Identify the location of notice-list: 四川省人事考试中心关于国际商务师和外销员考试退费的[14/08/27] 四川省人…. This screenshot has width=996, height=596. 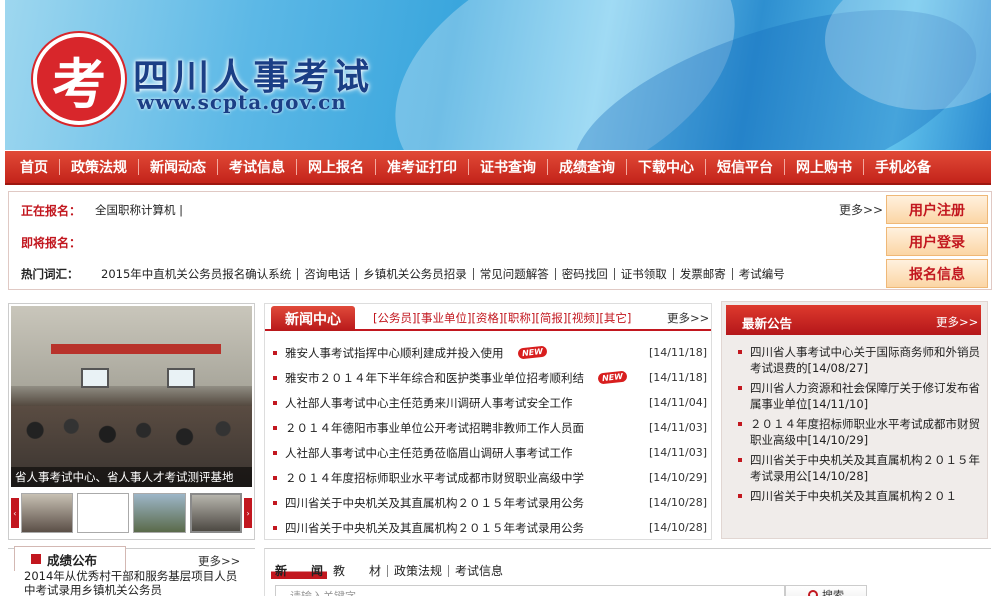
(860, 426).